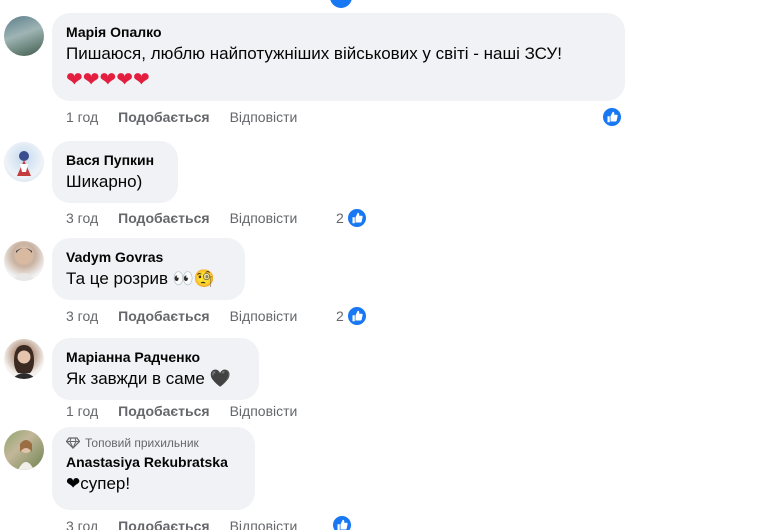 This screenshot has width=777, height=530. I want to click on comment-text: Шикарно), so click(104, 181).